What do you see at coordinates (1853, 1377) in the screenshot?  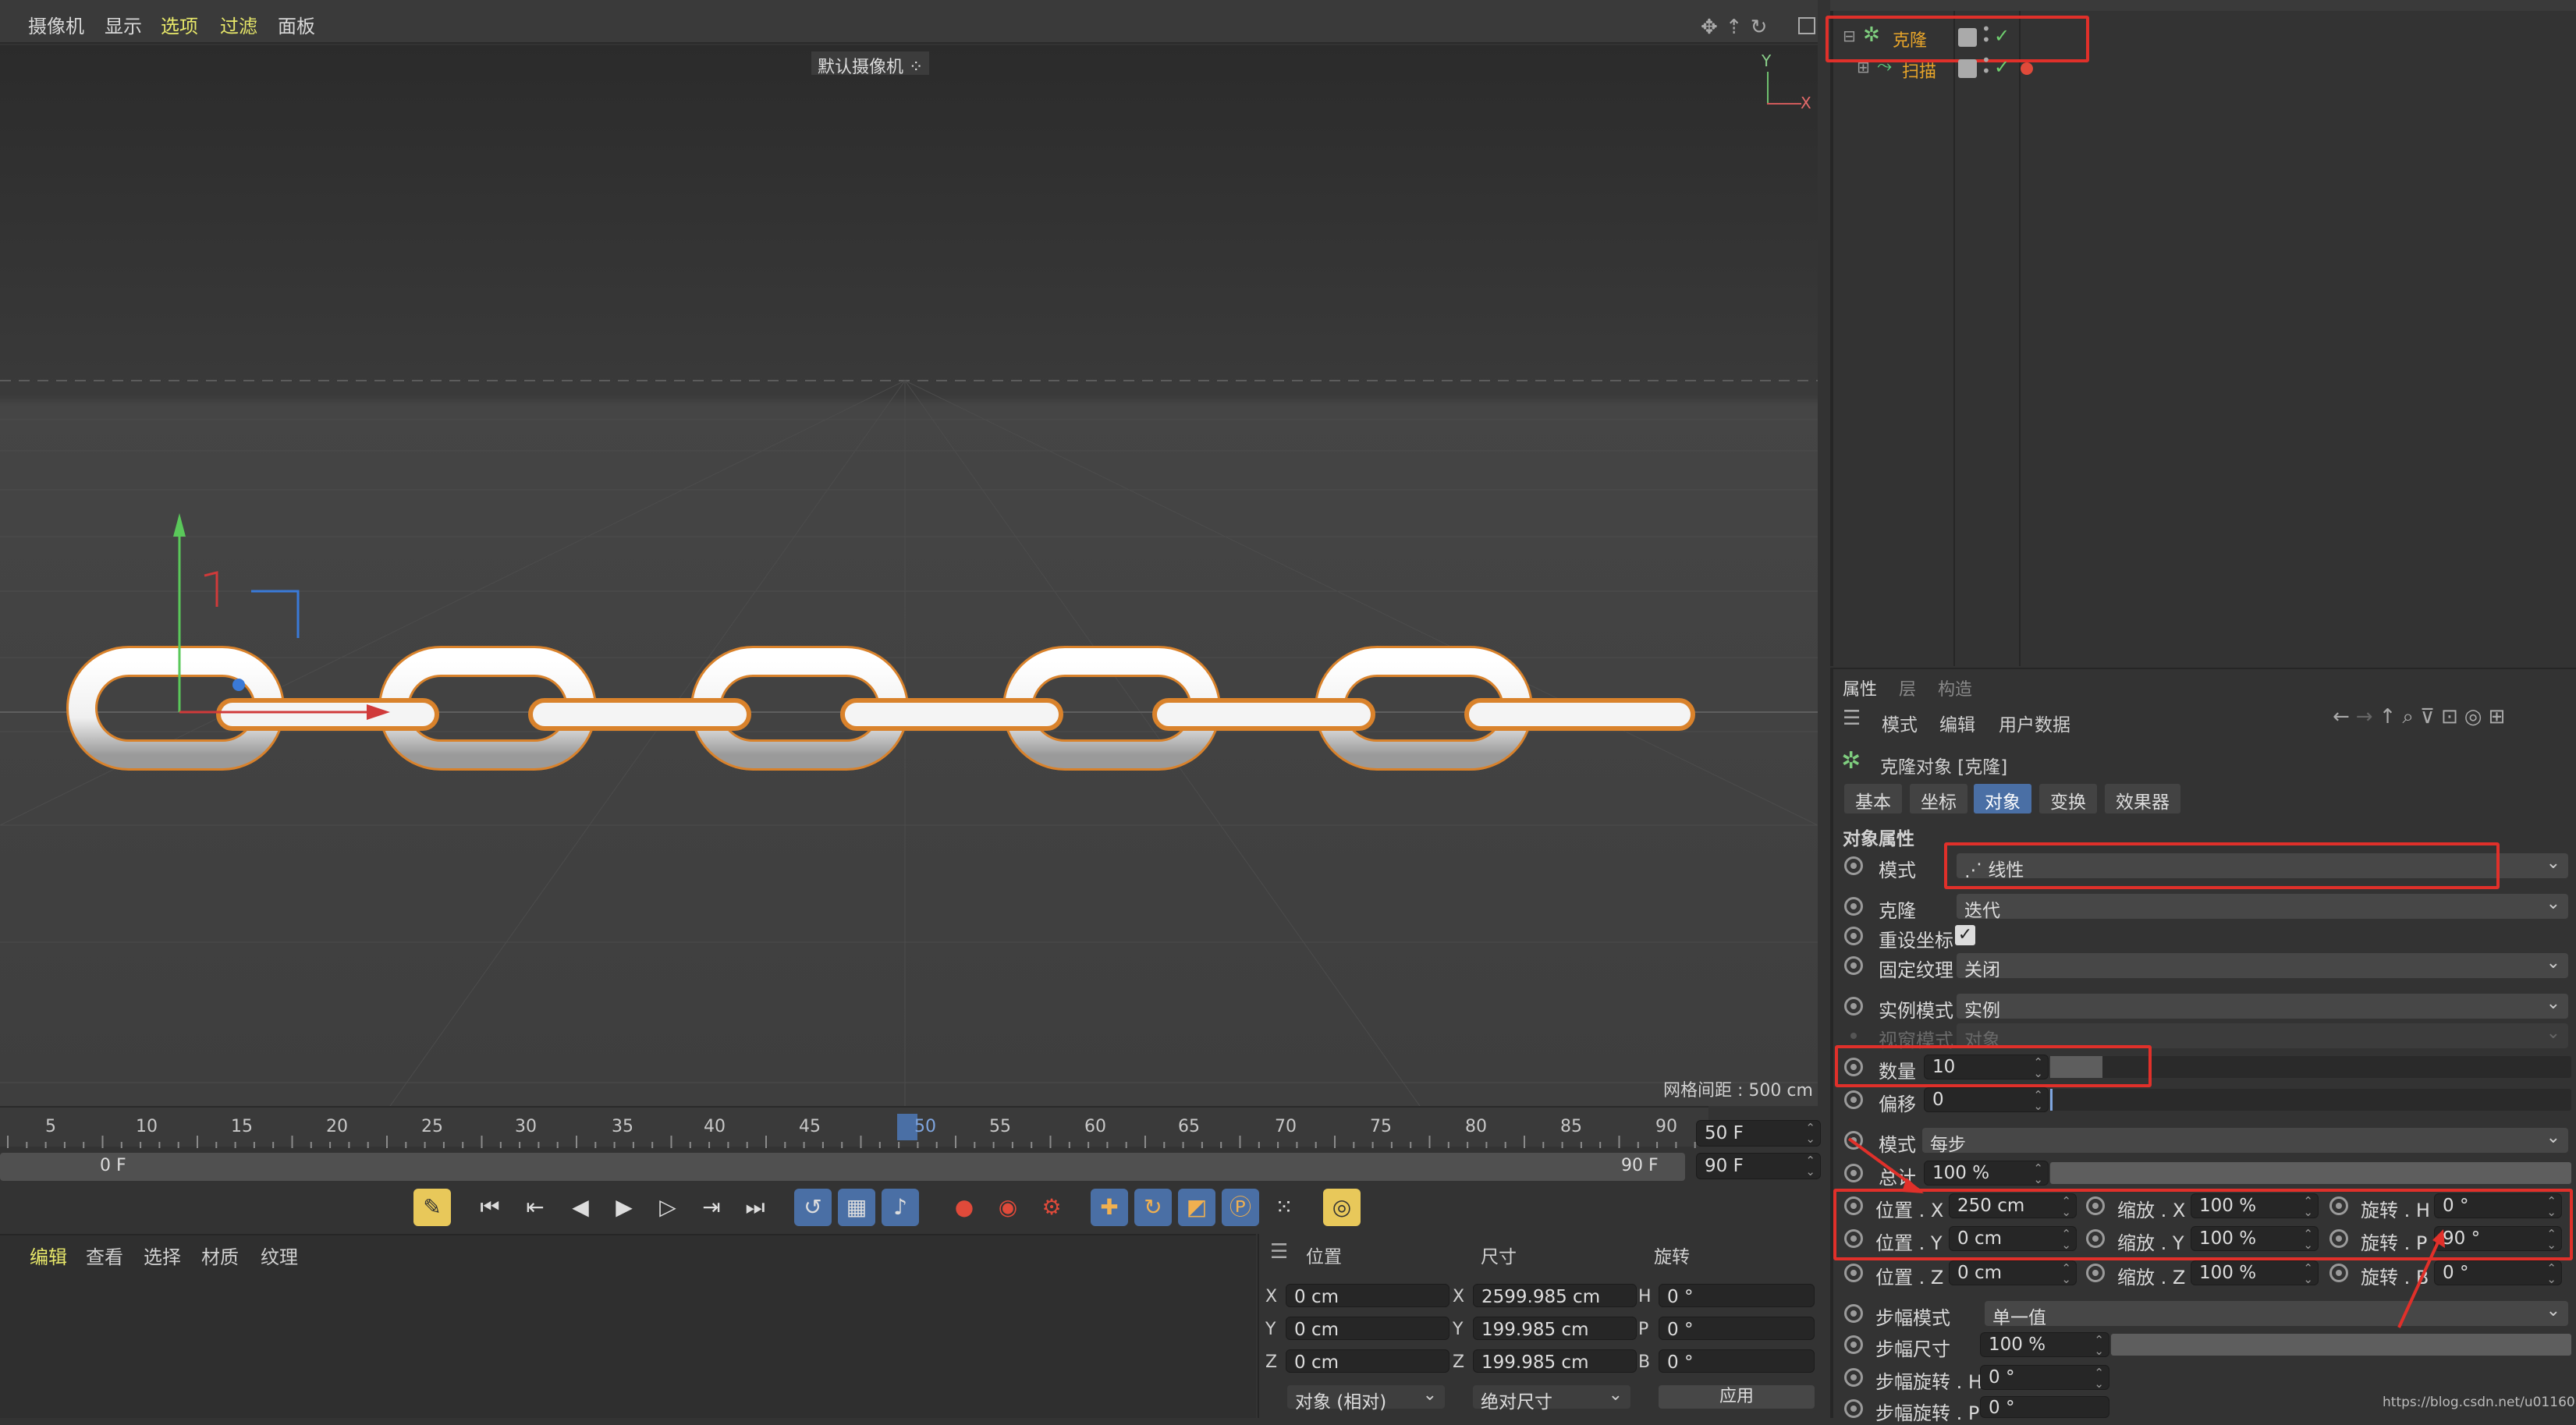 I see `step-rot-h-anim-radio` at bounding box center [1853, 1377].